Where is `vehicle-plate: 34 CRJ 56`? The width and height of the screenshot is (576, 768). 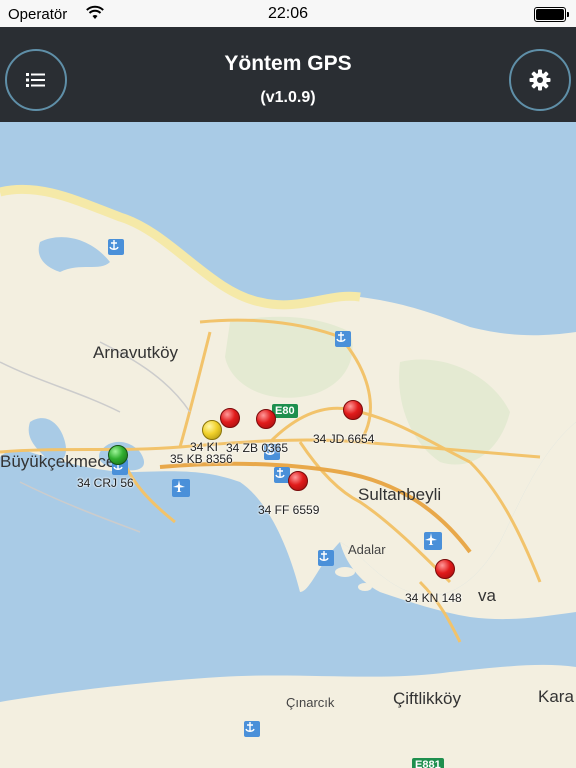
vehicle-plate: 34 CRJ 56 is located at coordinates (105, 483).